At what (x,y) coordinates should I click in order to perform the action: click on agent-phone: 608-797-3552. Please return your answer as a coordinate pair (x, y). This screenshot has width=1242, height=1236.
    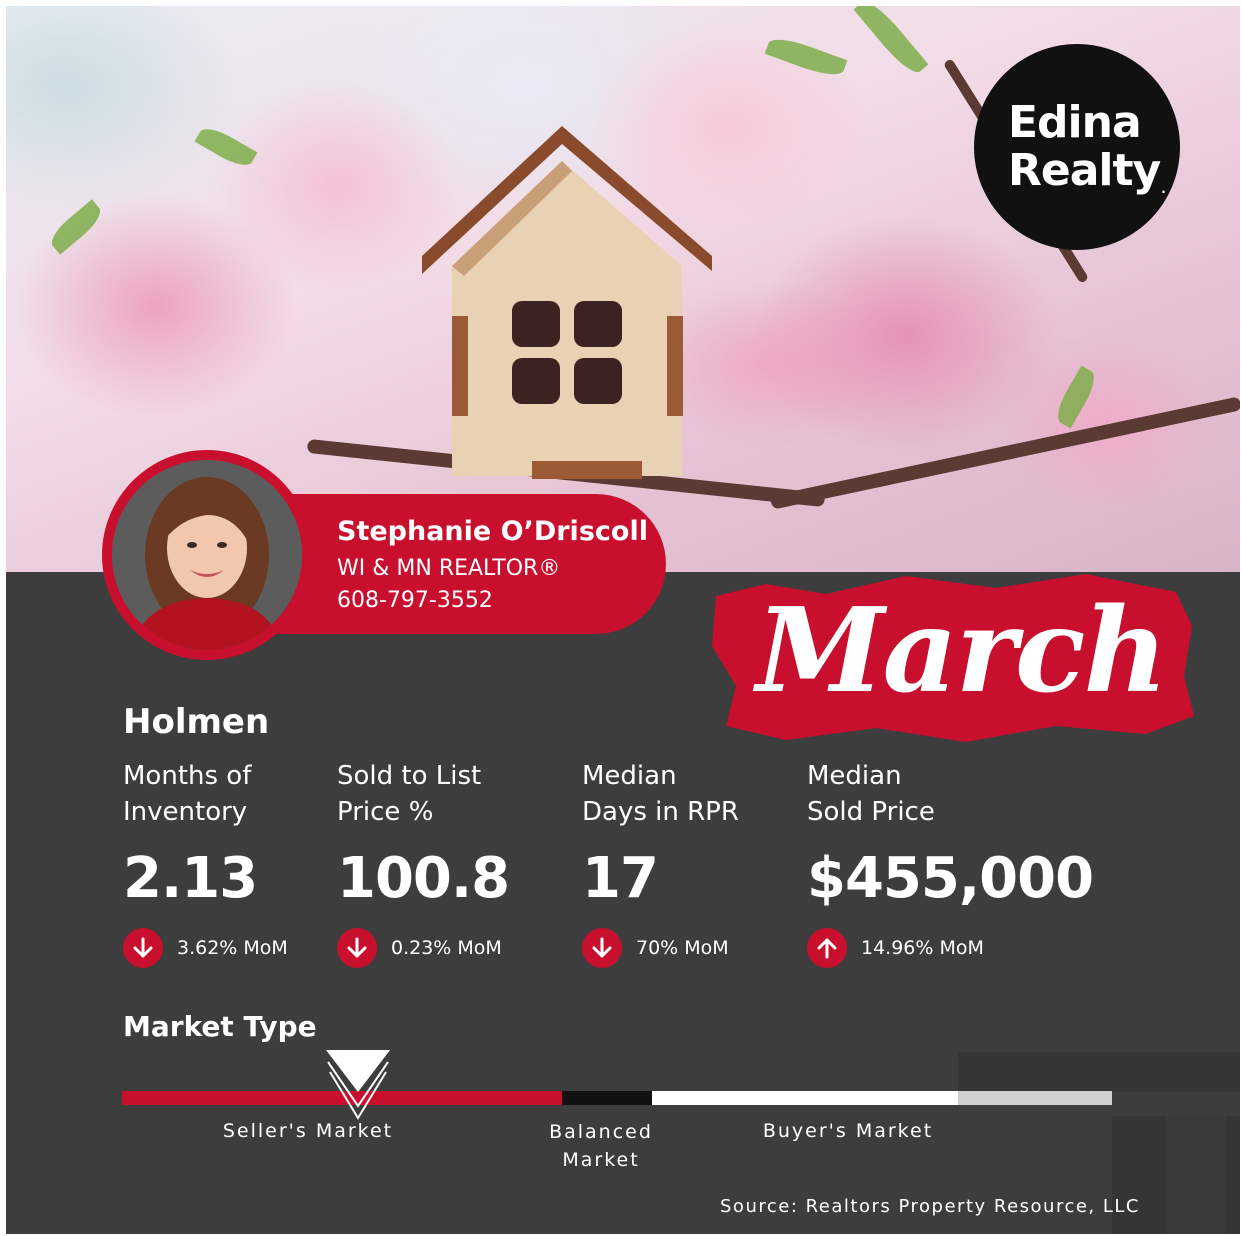
    Looking at the image, I should click on (415, 600).